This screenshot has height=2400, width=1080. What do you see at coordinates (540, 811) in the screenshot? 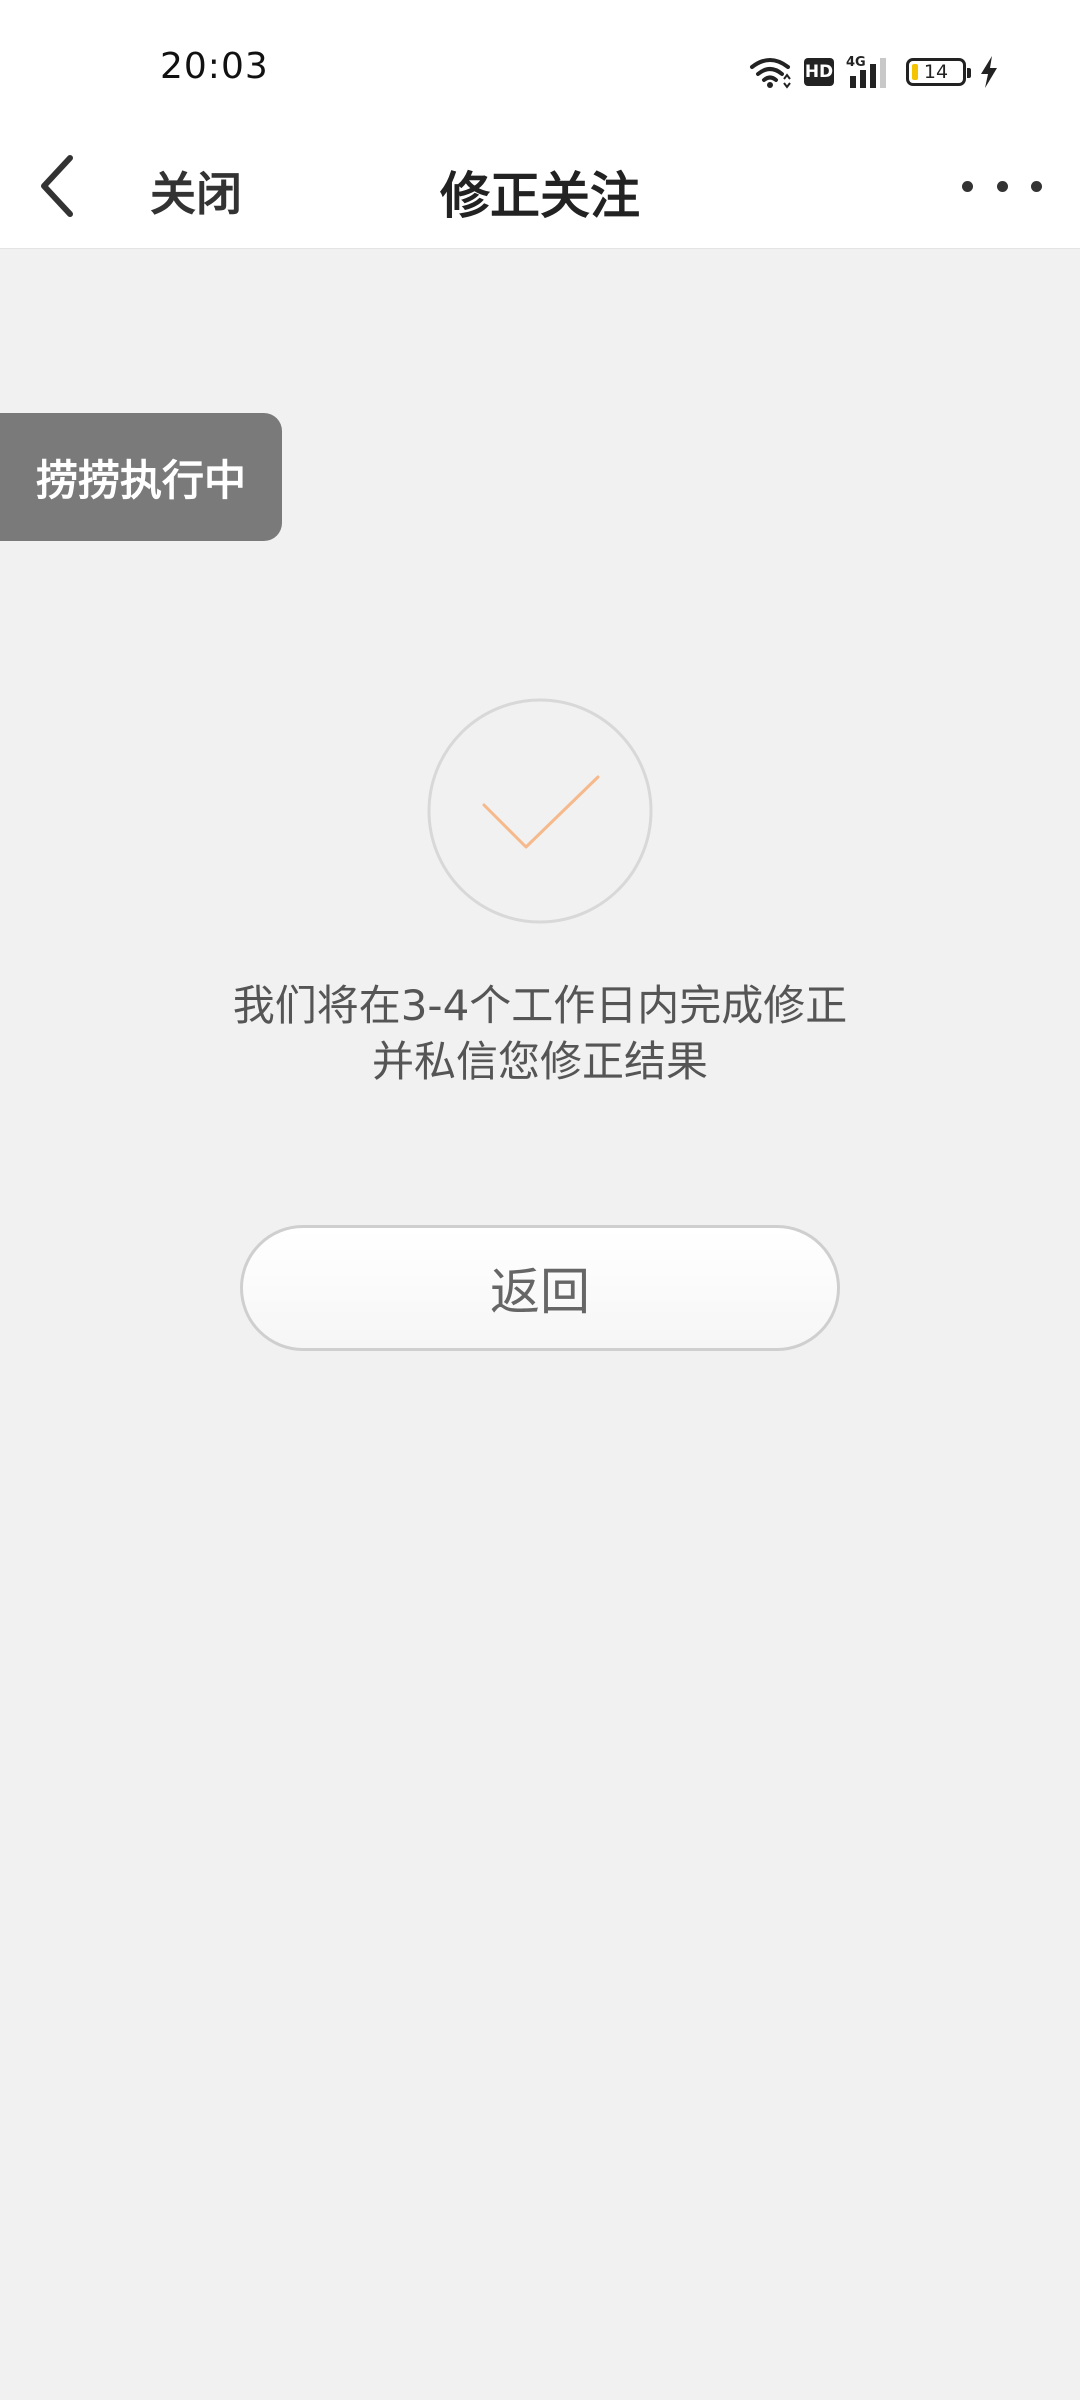
I see `checkmark-circle-icon` at bounding box center [540, 811].